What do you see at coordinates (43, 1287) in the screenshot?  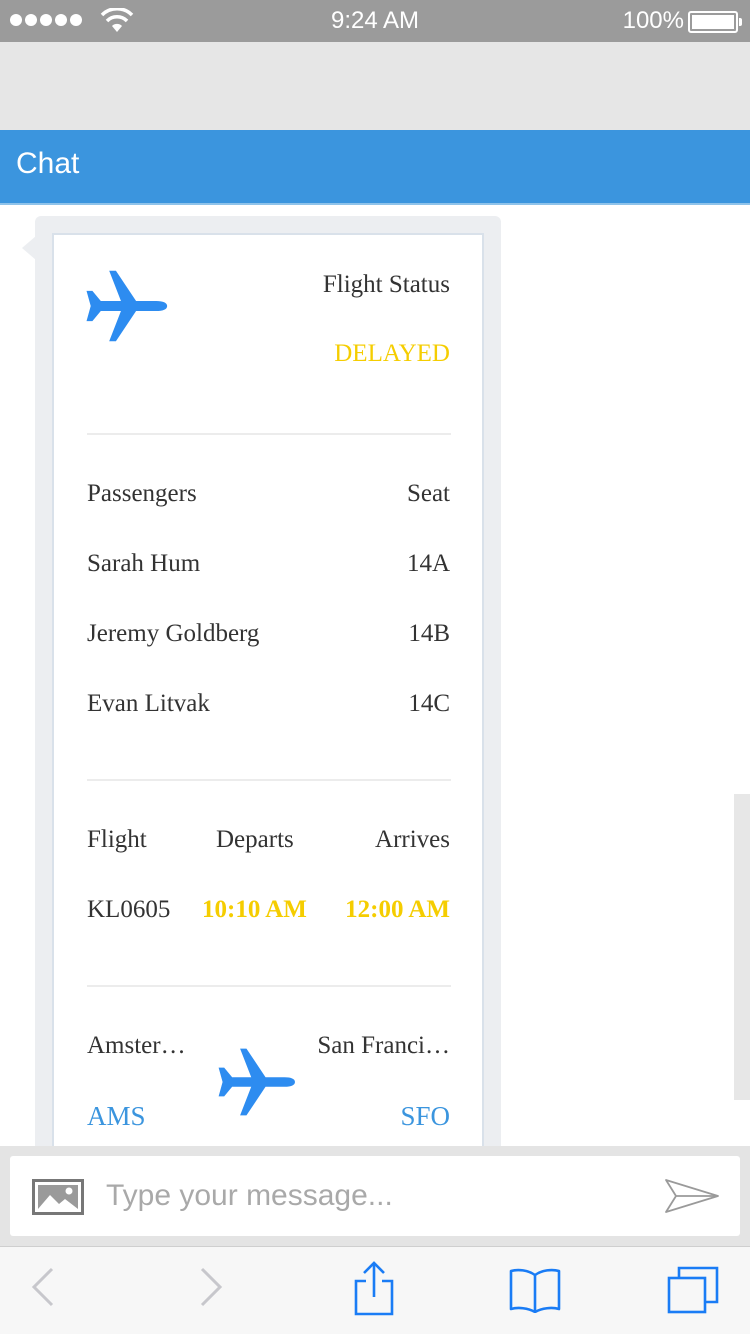 I see `chevron-left-icon` at bounding box center [43, 1287].